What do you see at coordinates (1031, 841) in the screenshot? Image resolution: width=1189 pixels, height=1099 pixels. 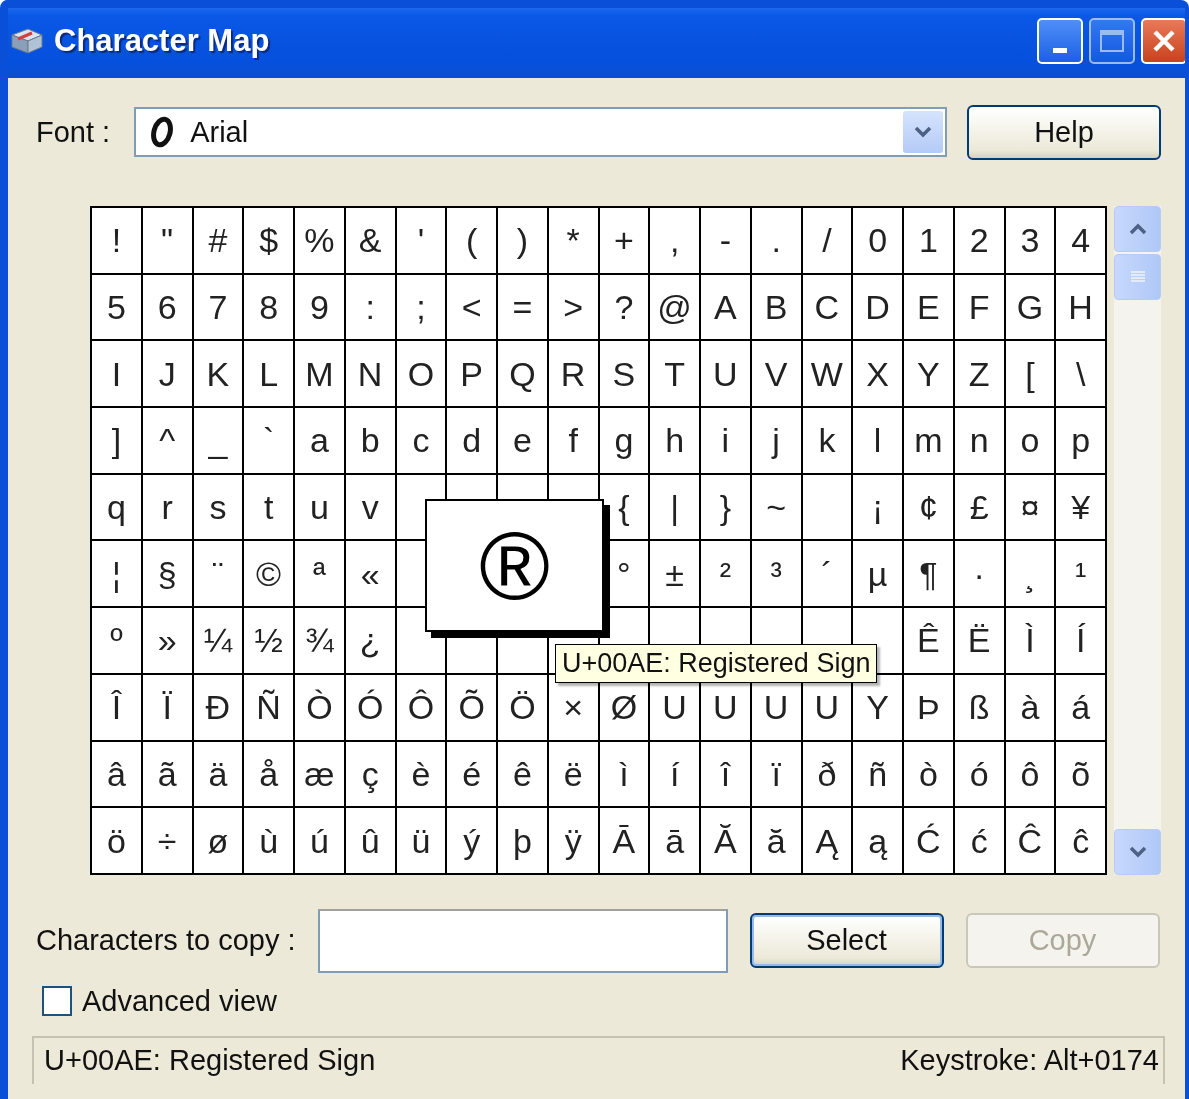 I see `character-cell: Ĉ` at bounding box center [1031, 841].